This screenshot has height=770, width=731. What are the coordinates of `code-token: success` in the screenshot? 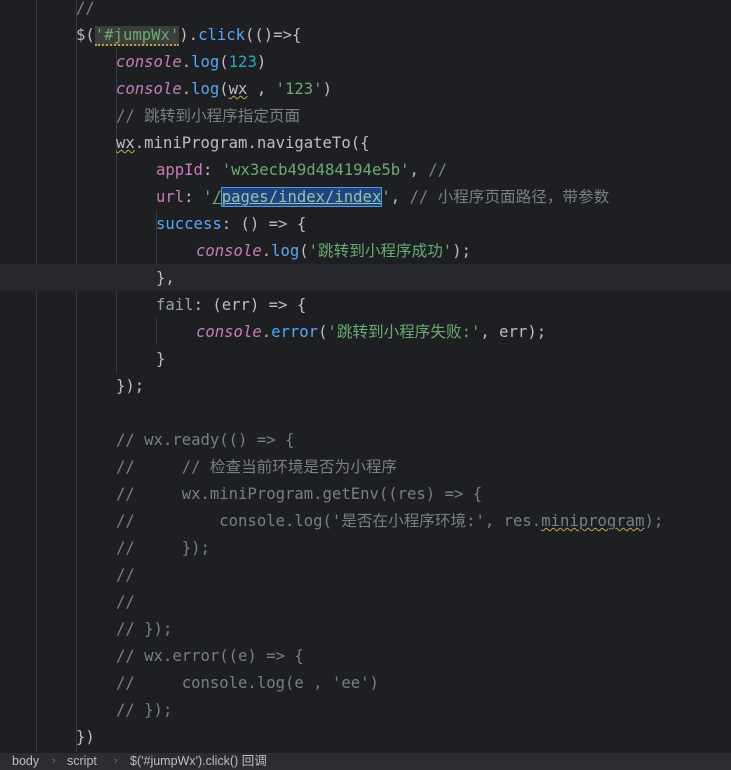 It's located at (189, 224).